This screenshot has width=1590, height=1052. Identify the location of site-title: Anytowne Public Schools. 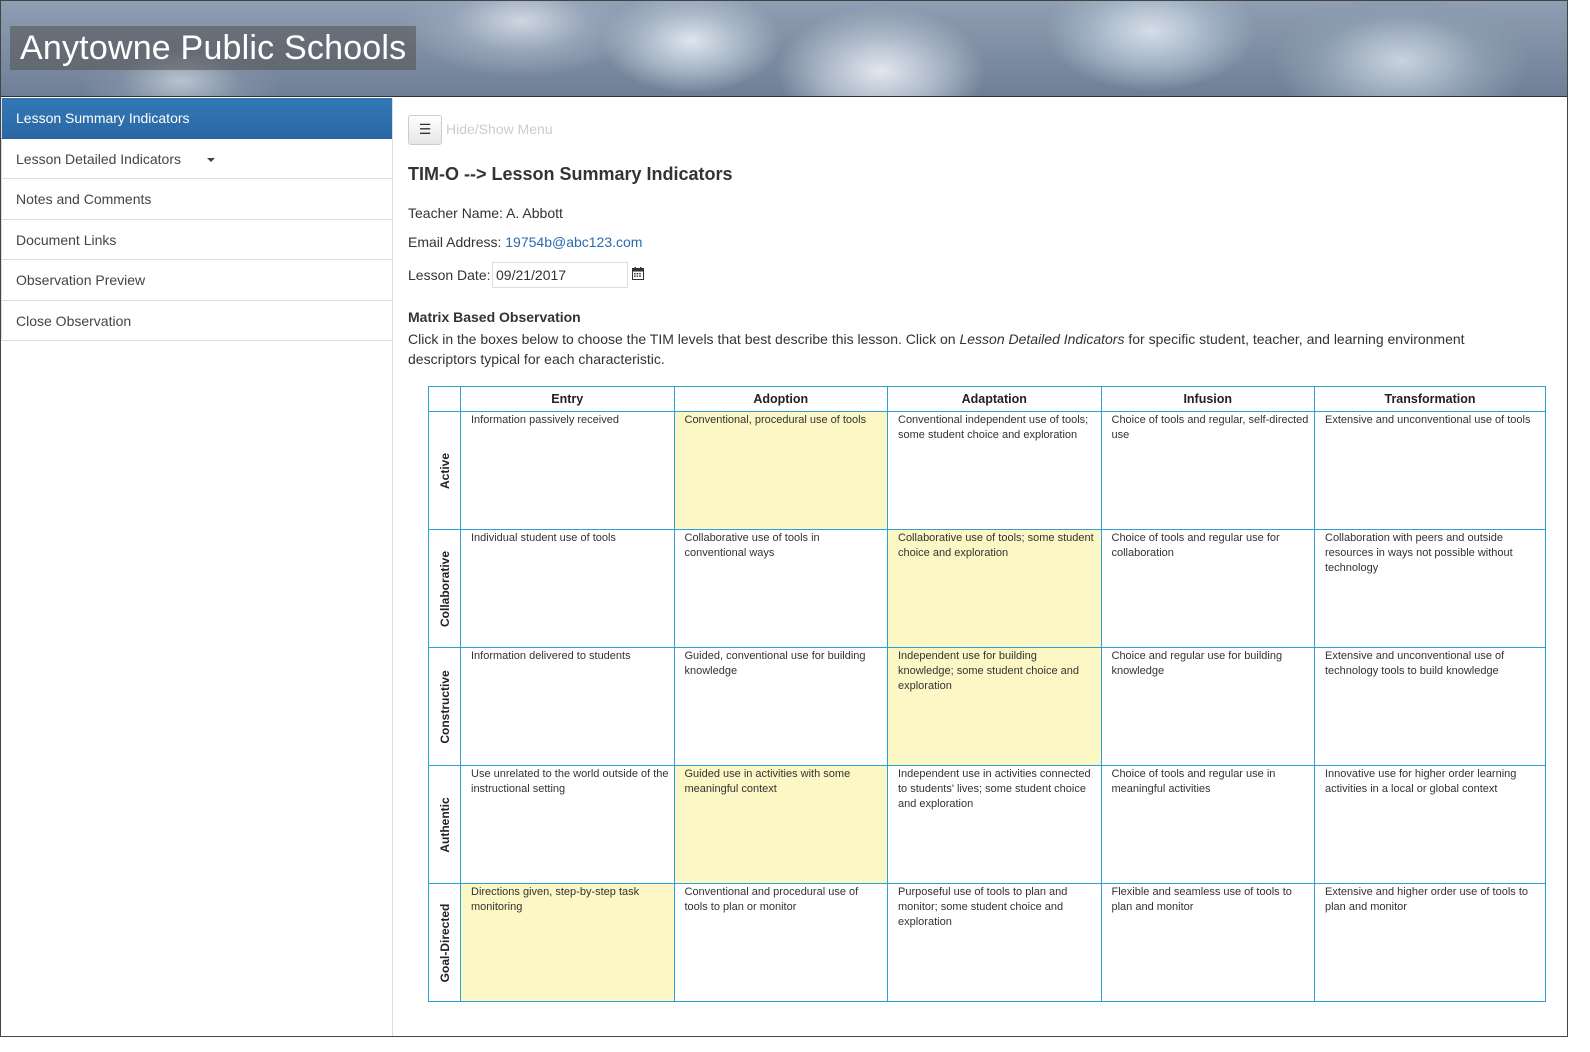
(213, 48).